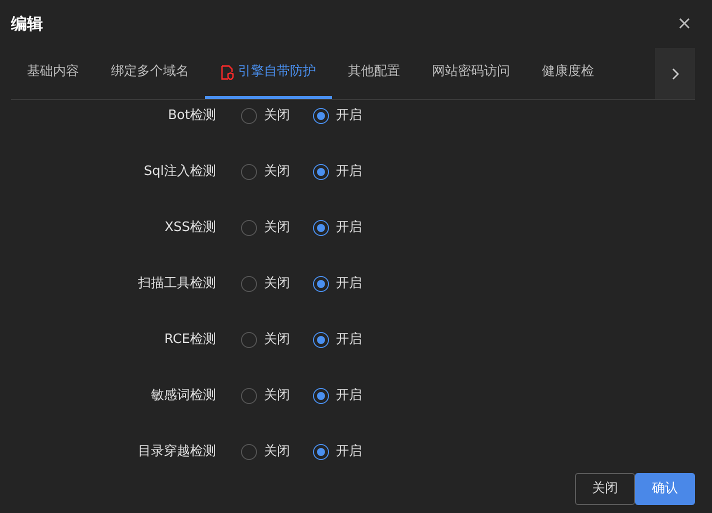 This screenshot has width=712, height=513. Describe the element at coordinates (374, 73) in the screenshot. I see `tab: 其他配置` at that location.